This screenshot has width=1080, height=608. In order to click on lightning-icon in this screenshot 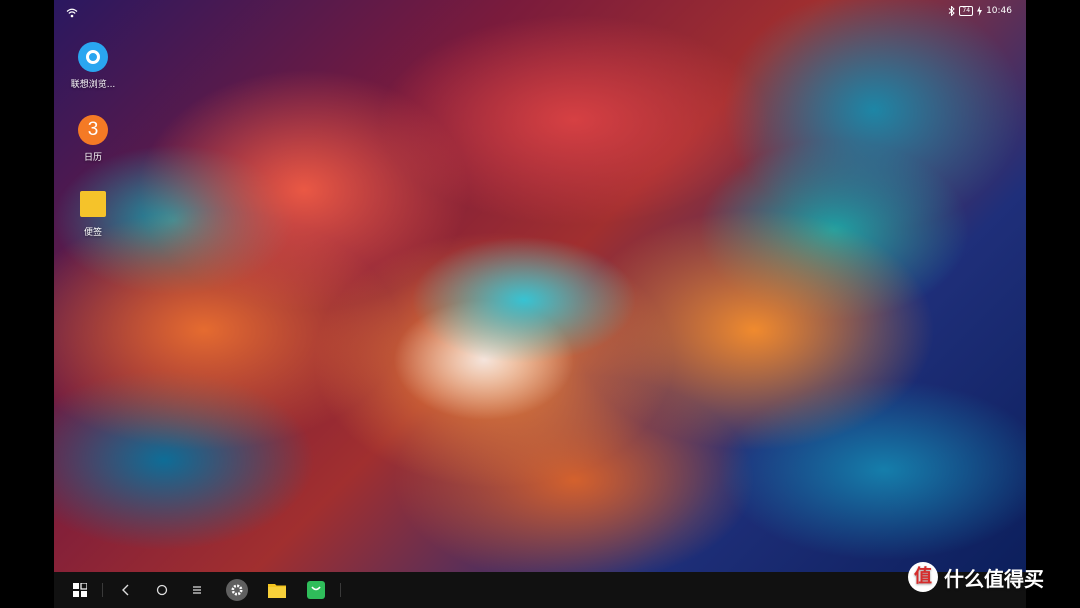, I will do `click(980, 11)`.